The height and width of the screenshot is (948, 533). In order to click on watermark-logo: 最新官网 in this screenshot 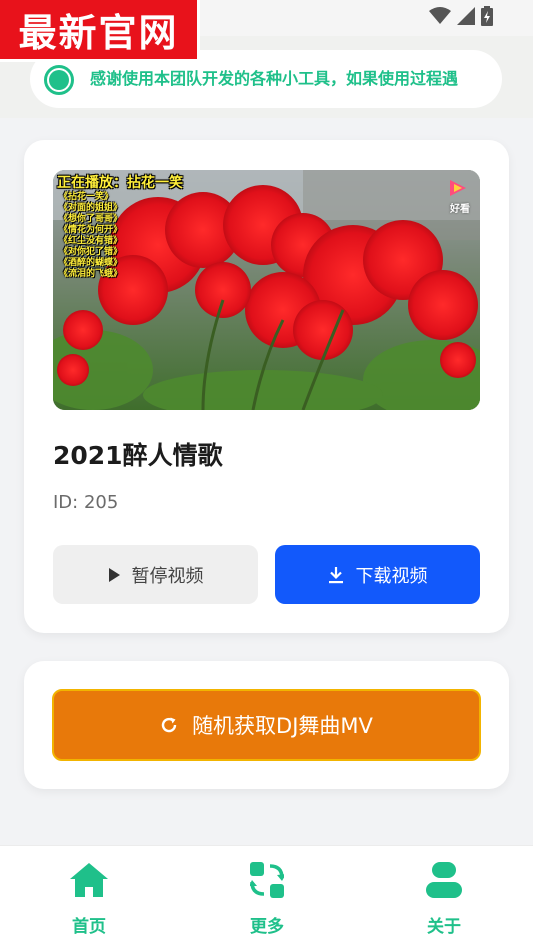, I will do `click(100, 31)`.